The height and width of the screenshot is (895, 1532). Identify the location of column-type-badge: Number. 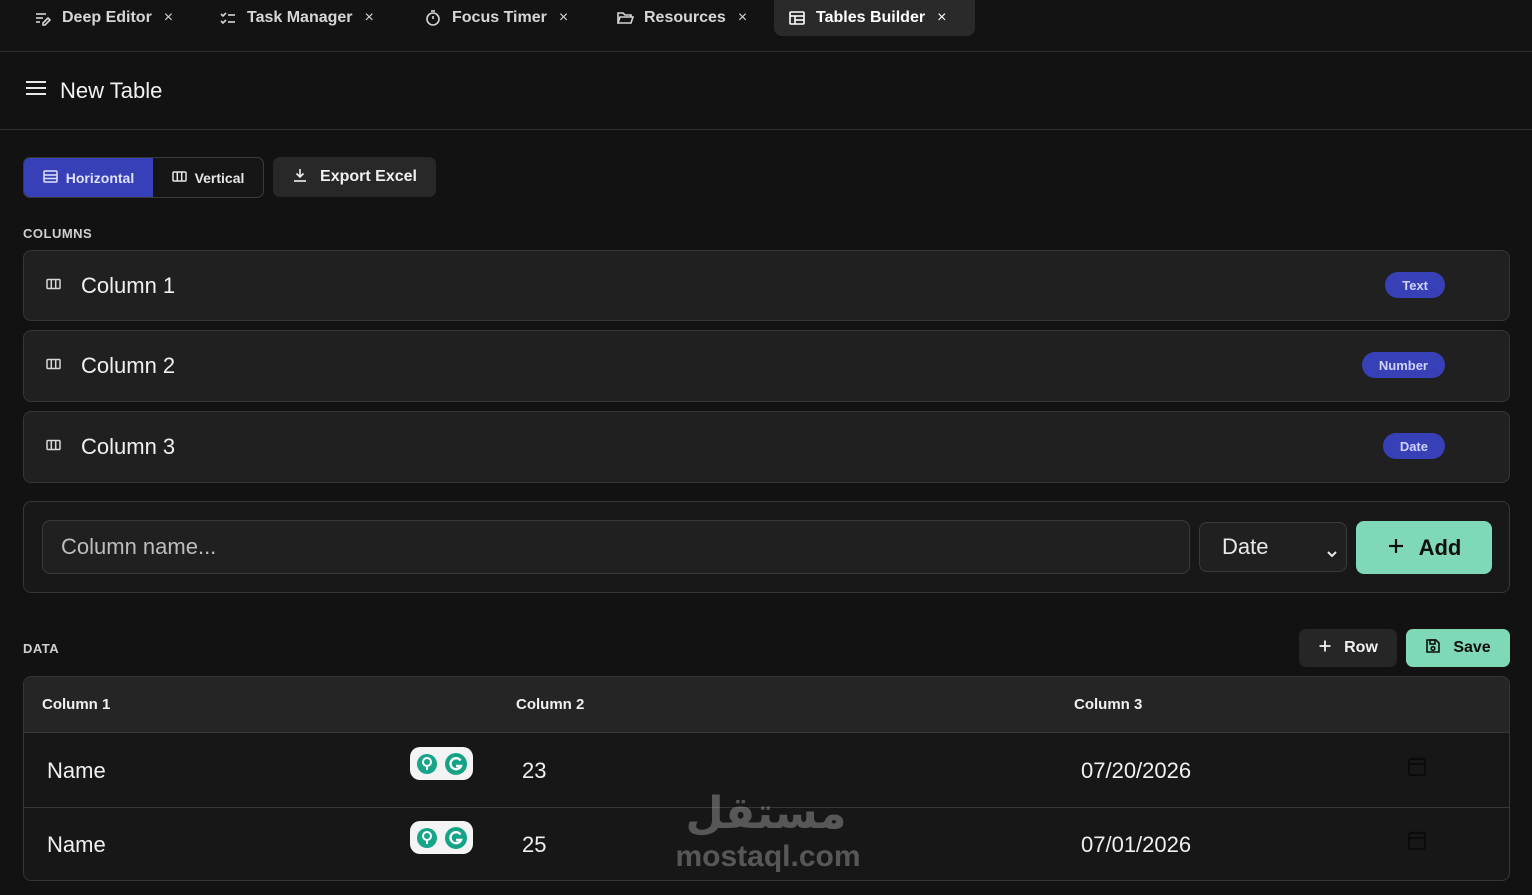
(1403, 365).